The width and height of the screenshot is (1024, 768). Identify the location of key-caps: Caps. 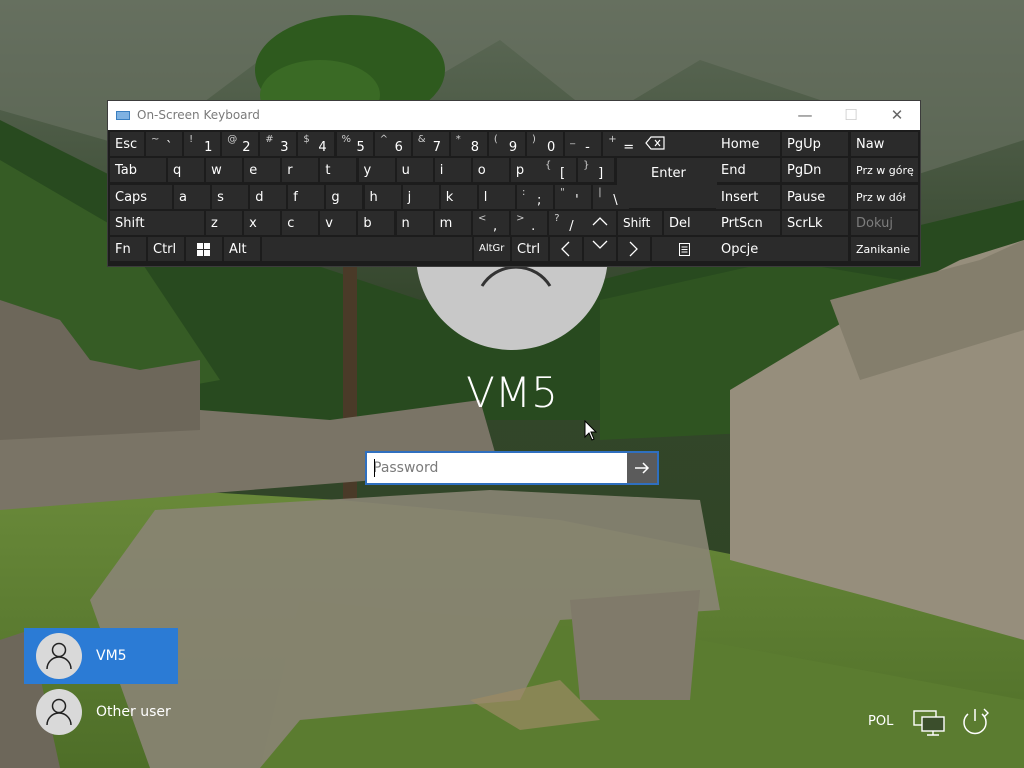
(141, 197).